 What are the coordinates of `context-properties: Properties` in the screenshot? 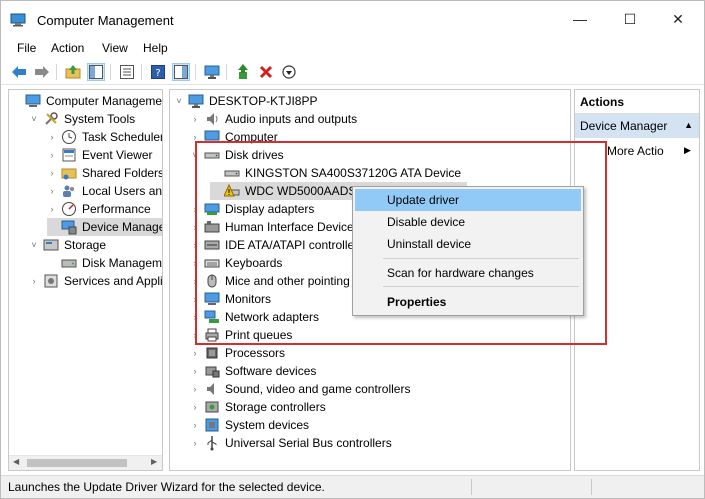 It's located at (468, 302).